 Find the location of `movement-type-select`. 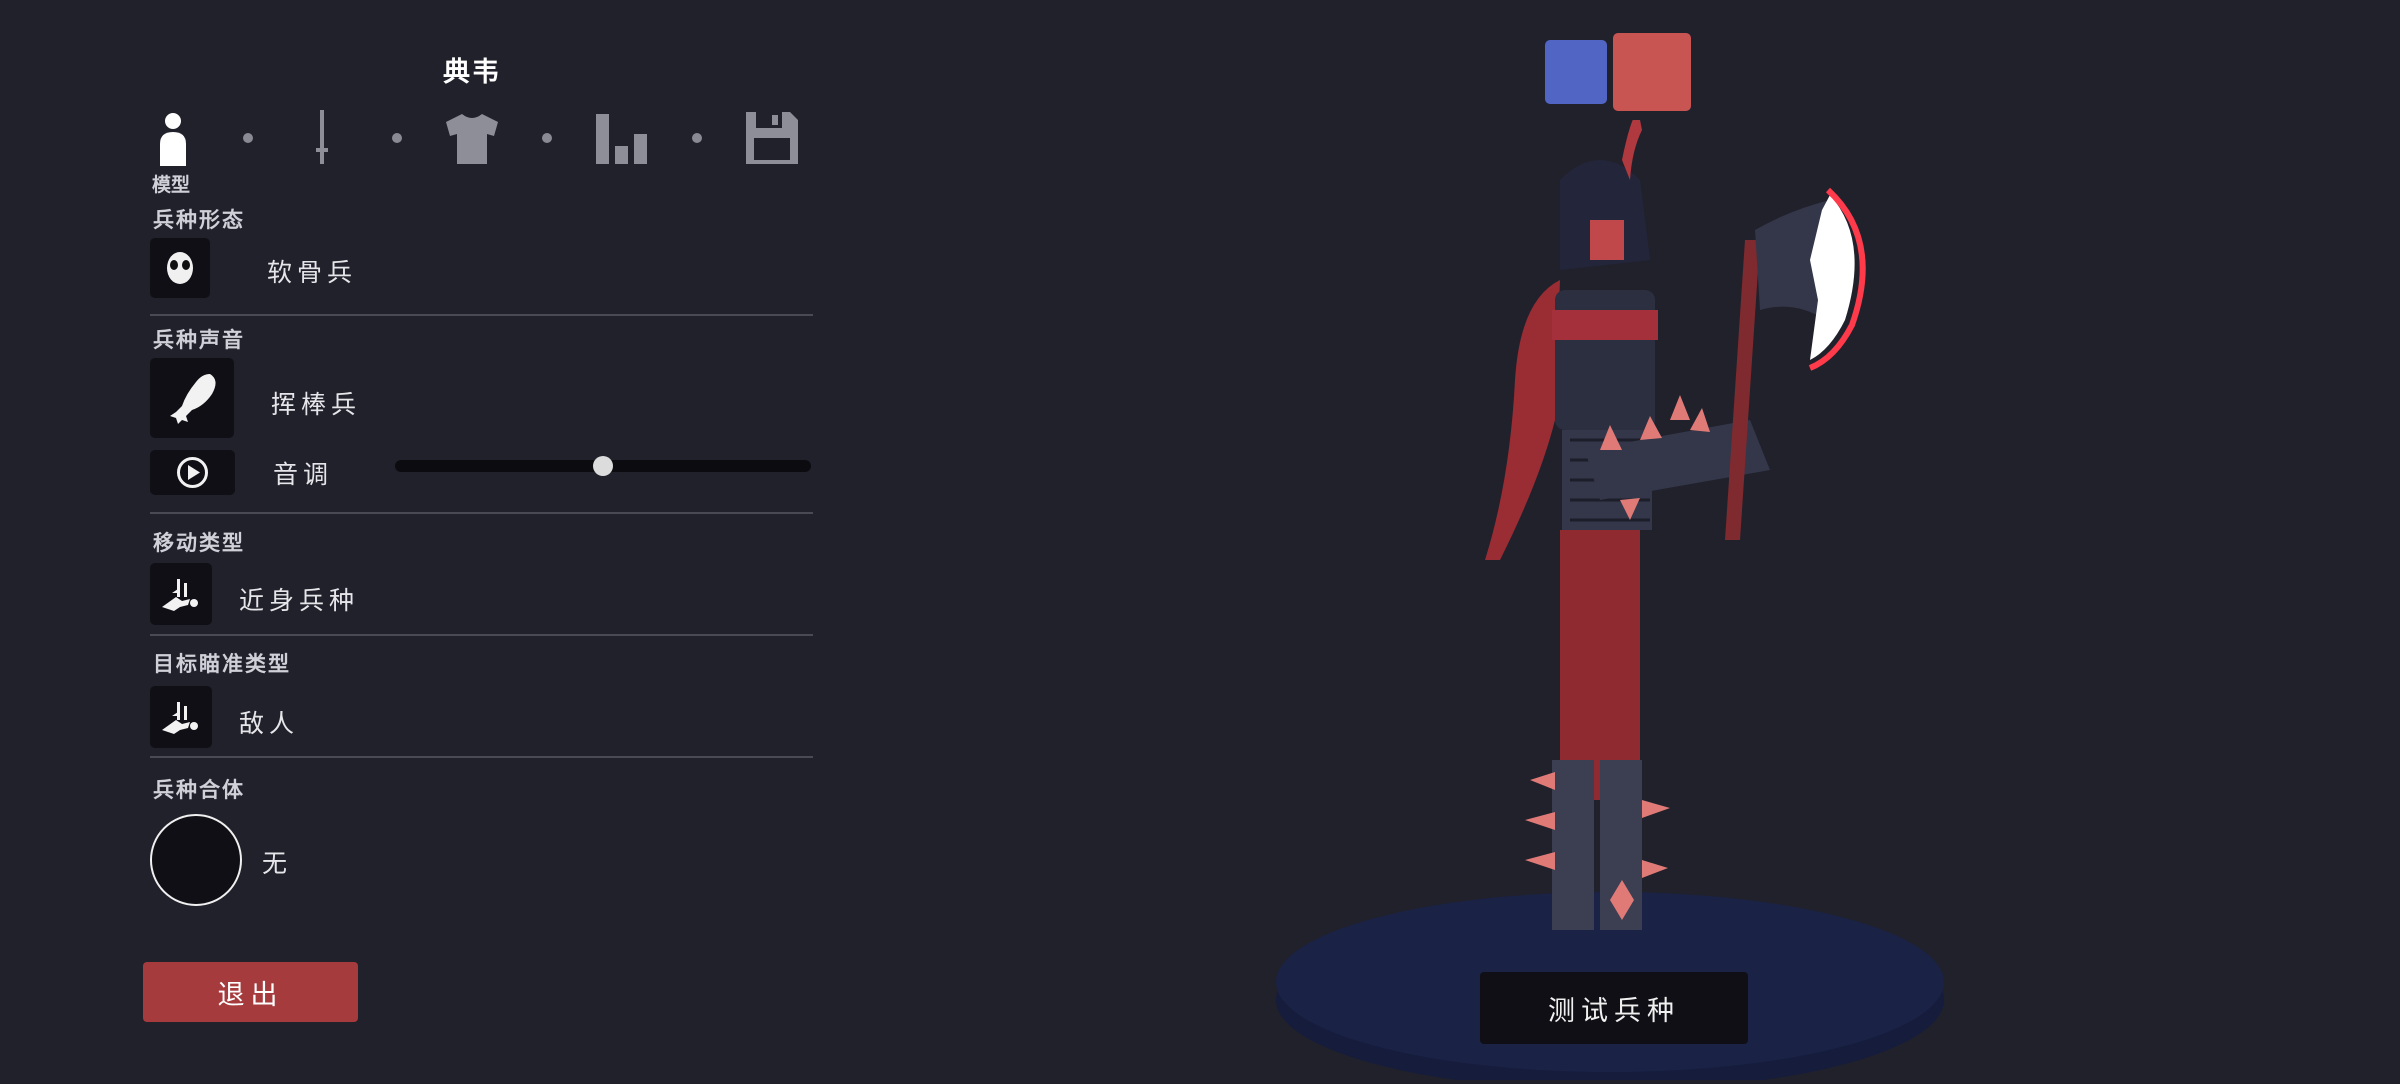

movement-type-select is located at coordinates (181, 594).